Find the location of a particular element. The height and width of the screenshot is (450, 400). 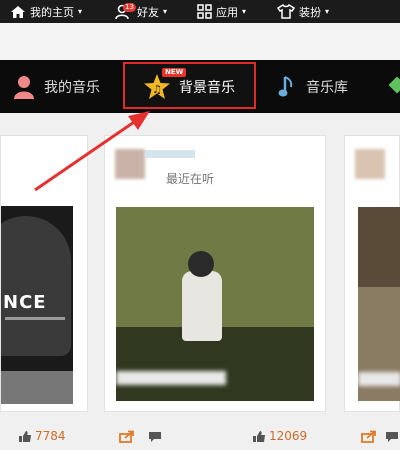

cover-band is located at coordinates (37, 387).